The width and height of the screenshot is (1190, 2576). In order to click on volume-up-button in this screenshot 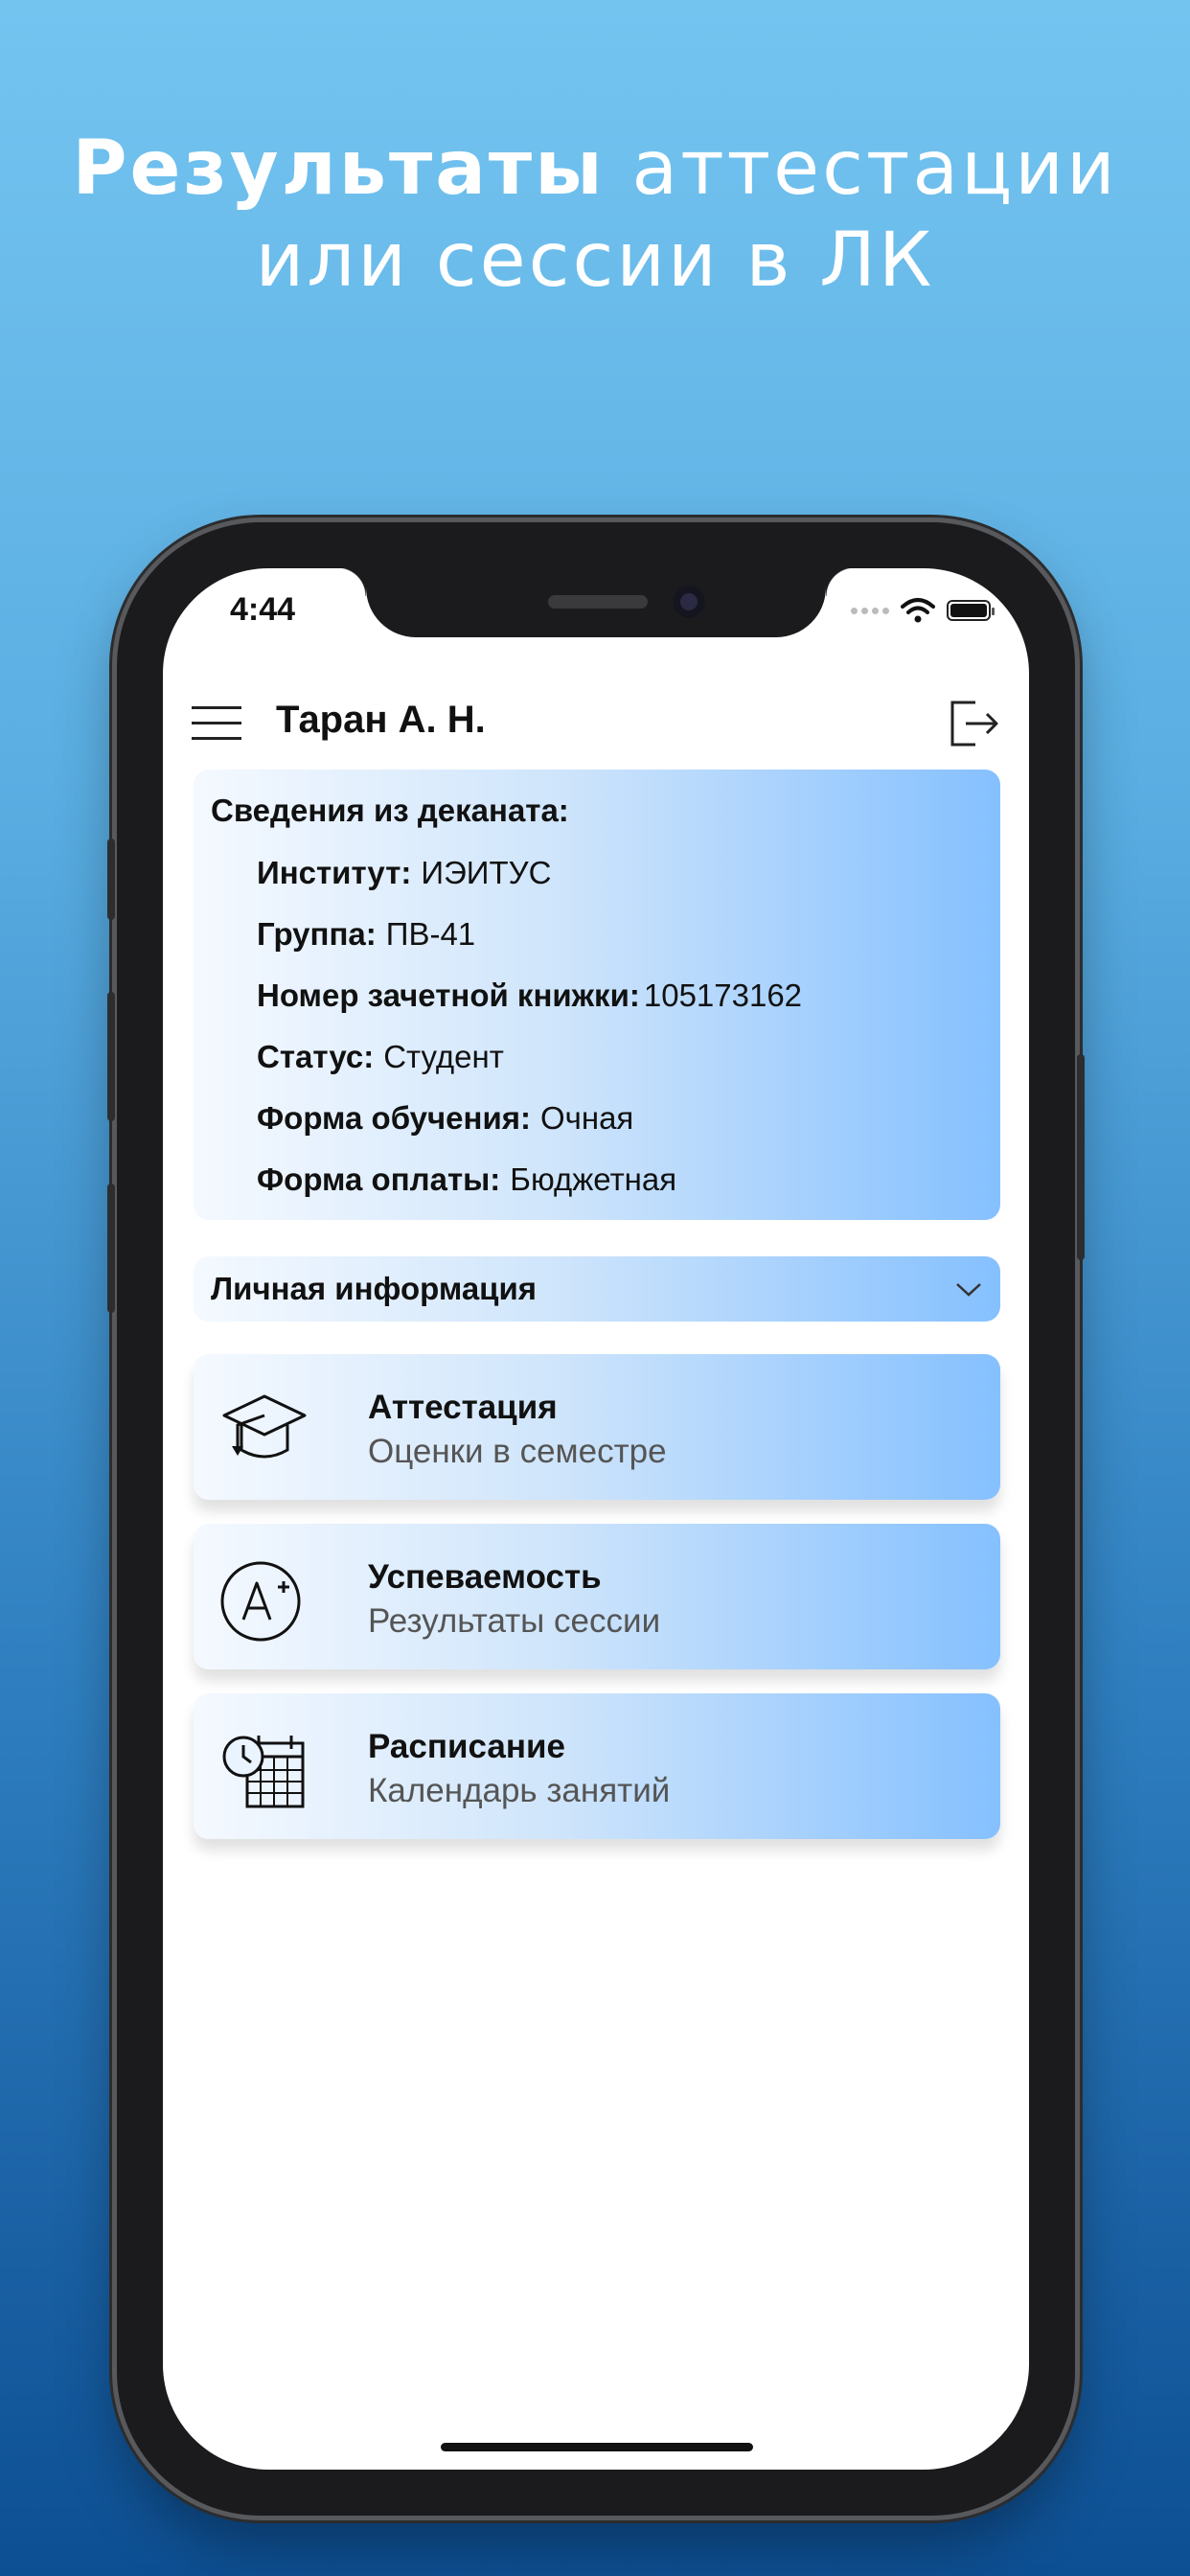, I will do `click(111, 1056)`.